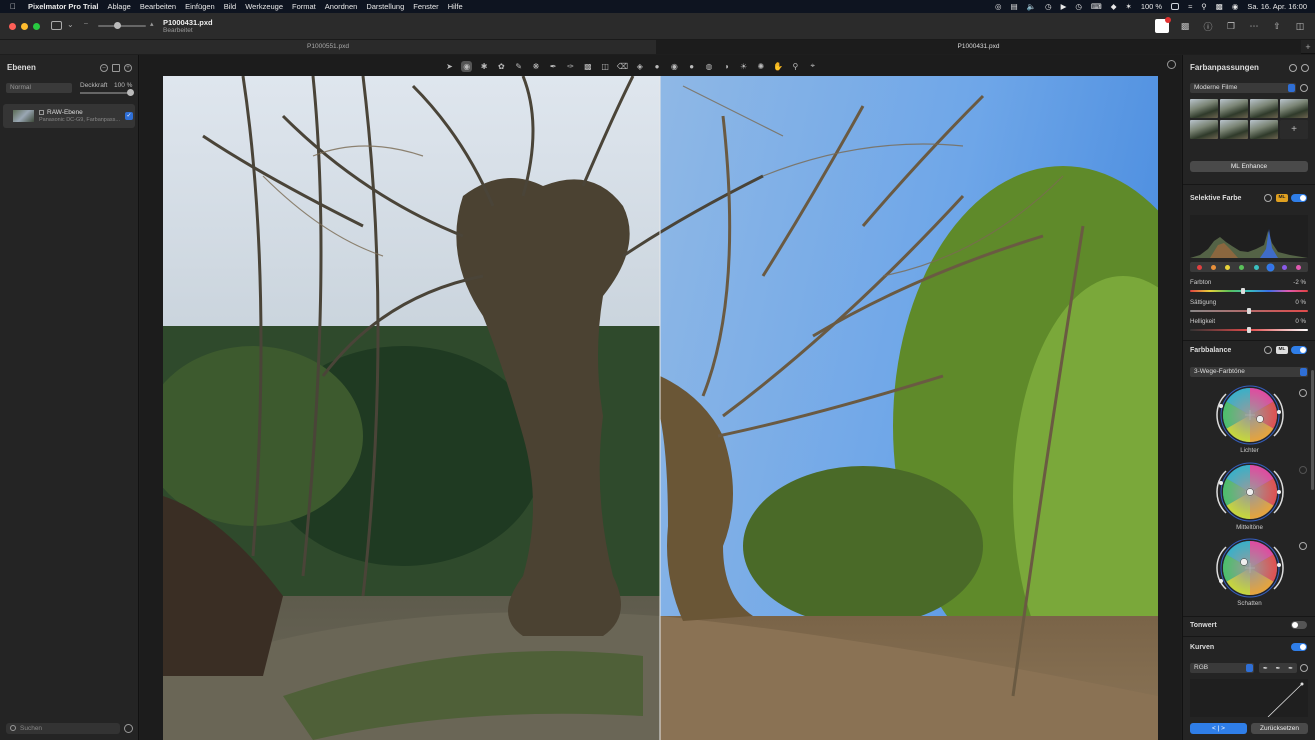 This screenshot has height=740, width=1315. What do you see at coordinates (1210, 350) in the screenshot?
I see `color-balance-title: Farbbalance` at bounding box center [1210, 350].